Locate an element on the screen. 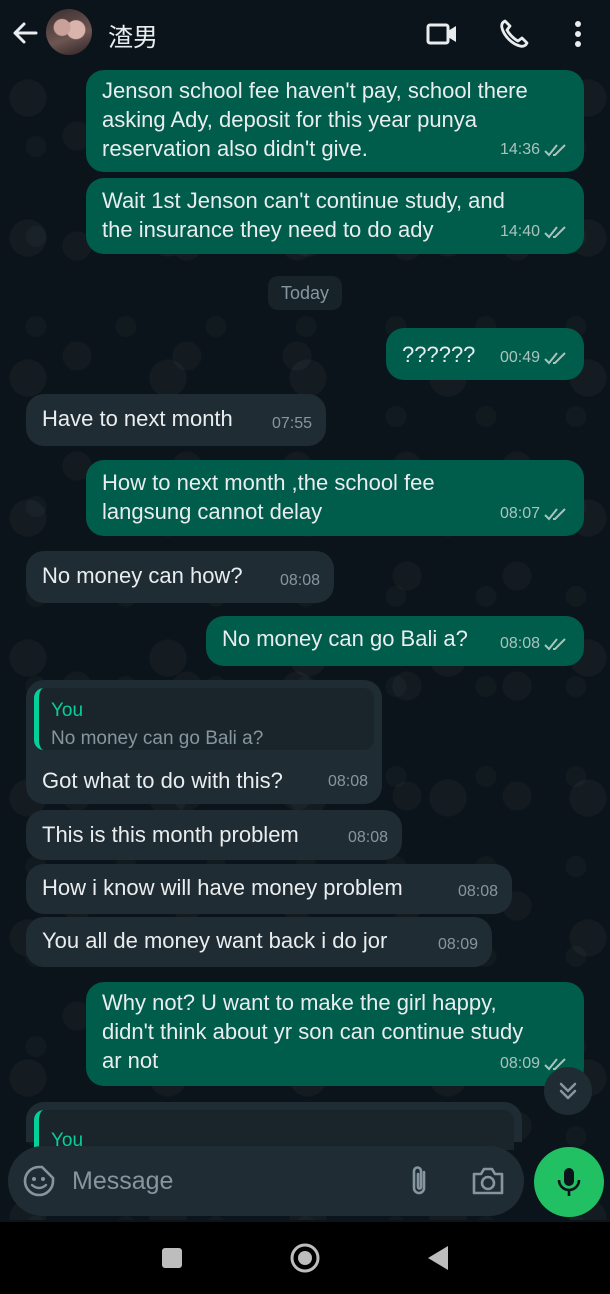  message-bubble-outgoing: ?????? 00:49 is located at coordinates (485, 354).